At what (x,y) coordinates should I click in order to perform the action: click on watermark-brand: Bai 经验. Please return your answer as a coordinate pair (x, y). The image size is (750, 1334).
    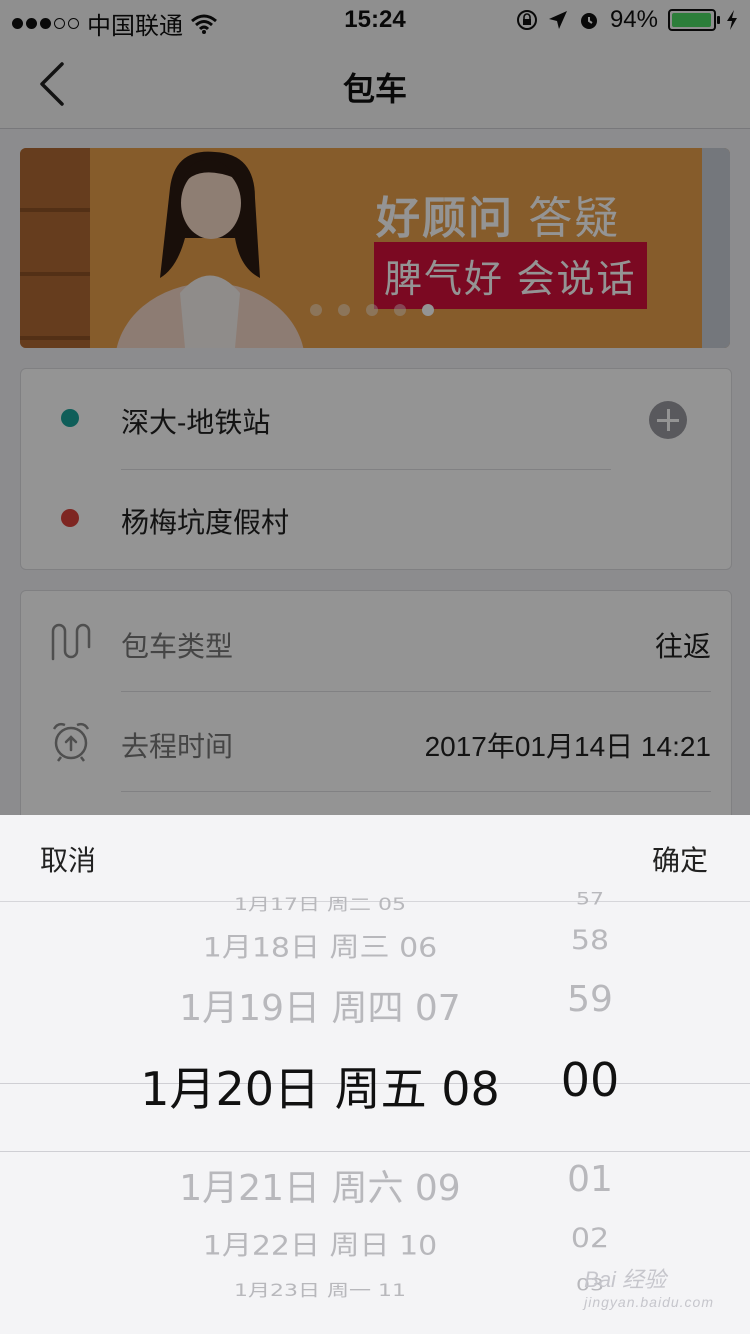
    Looking at the image, I should click on (625, 1279).